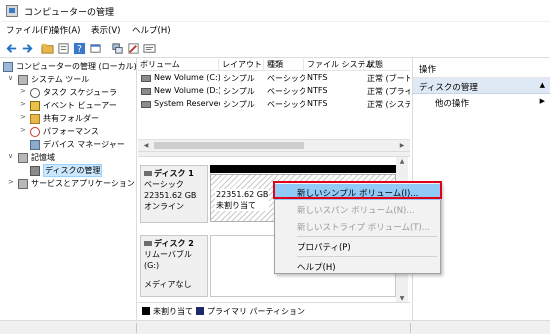  What do you see at coordinates (303, 169) in the screenshot?
I see `unallocated-bar` at bounding box center [303, 169].